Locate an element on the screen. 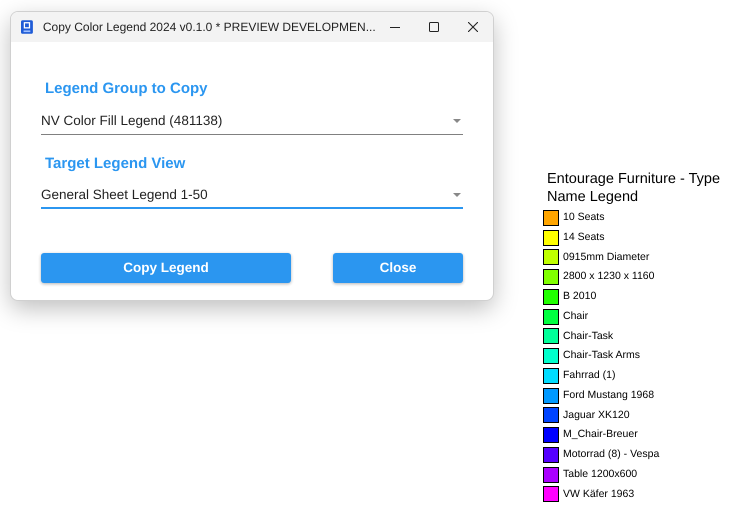 The height and width of the screenshot is (506, 734). legend-title: Entourage Furniture - Type Name Legend is located at coordinates (634, 188).